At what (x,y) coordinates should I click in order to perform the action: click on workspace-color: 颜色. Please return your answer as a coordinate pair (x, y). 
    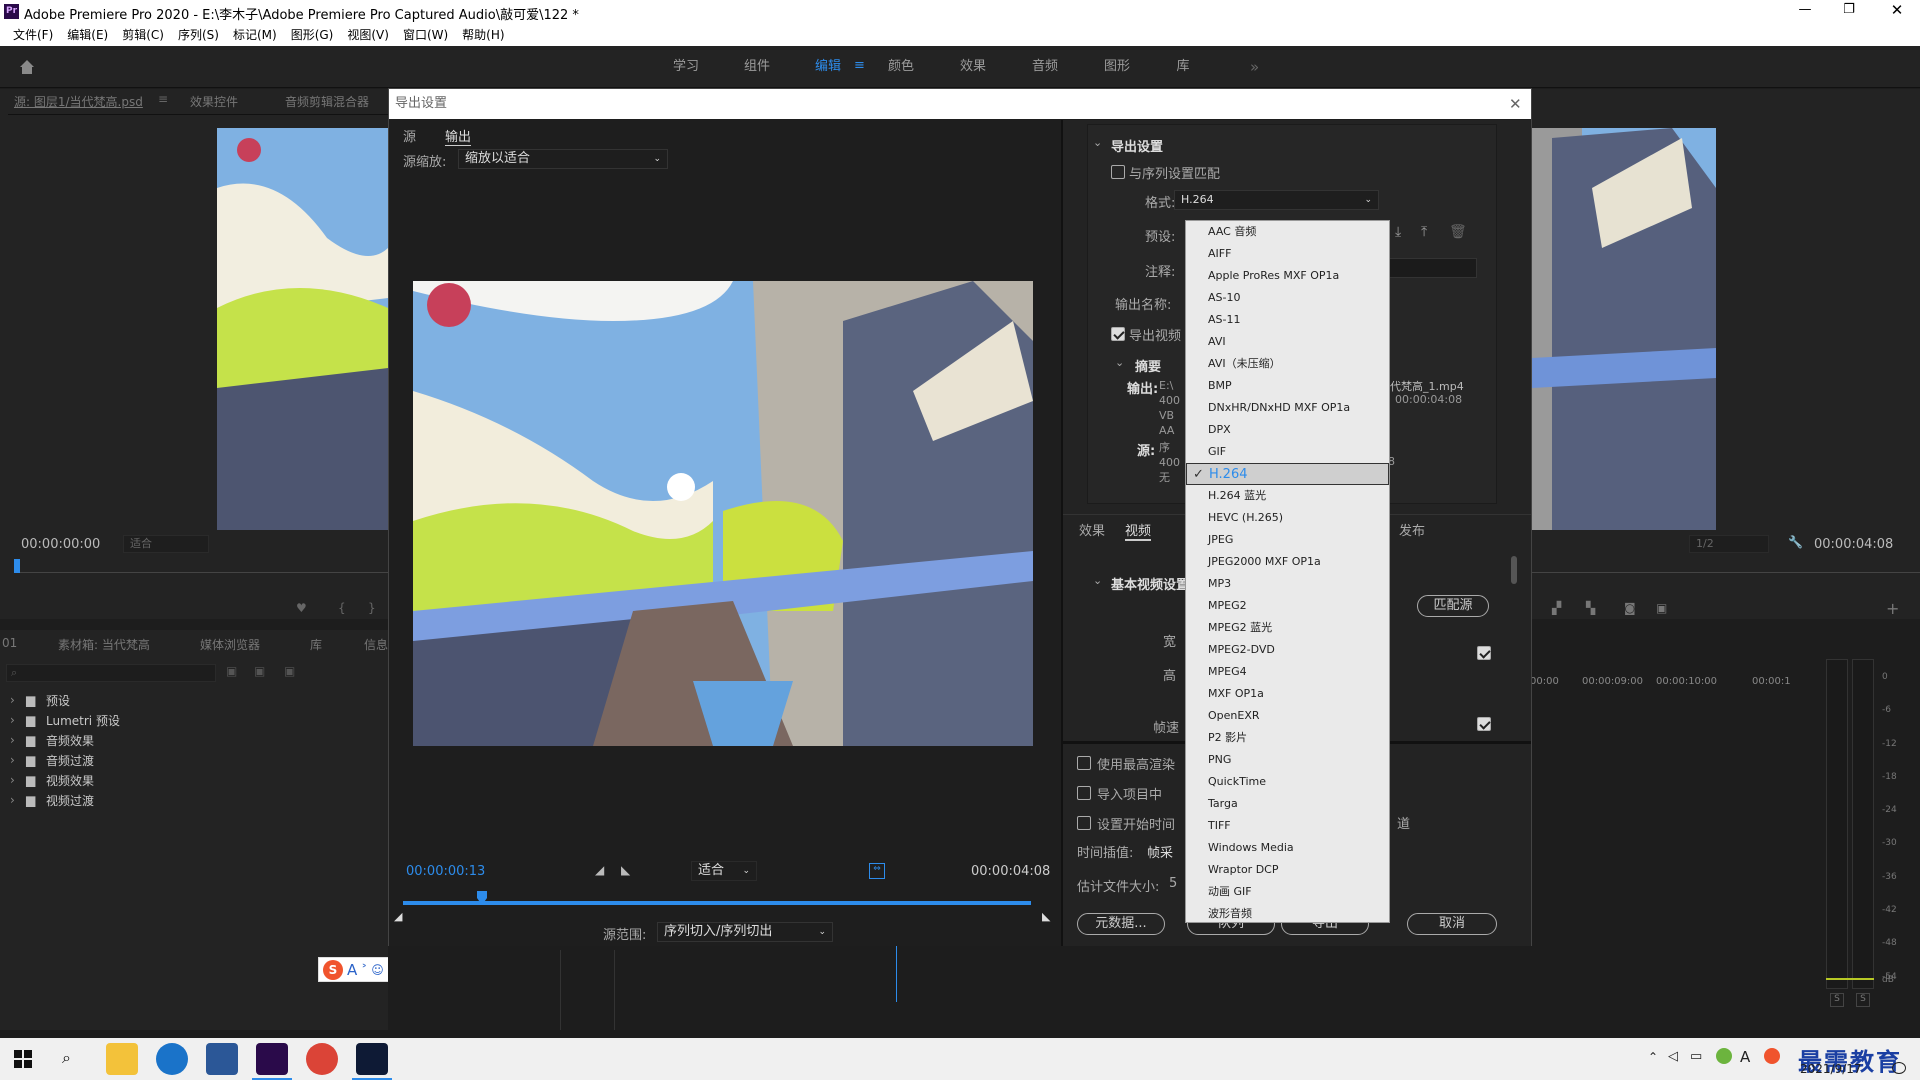
    Looking at the image, I should click on (901, 67).